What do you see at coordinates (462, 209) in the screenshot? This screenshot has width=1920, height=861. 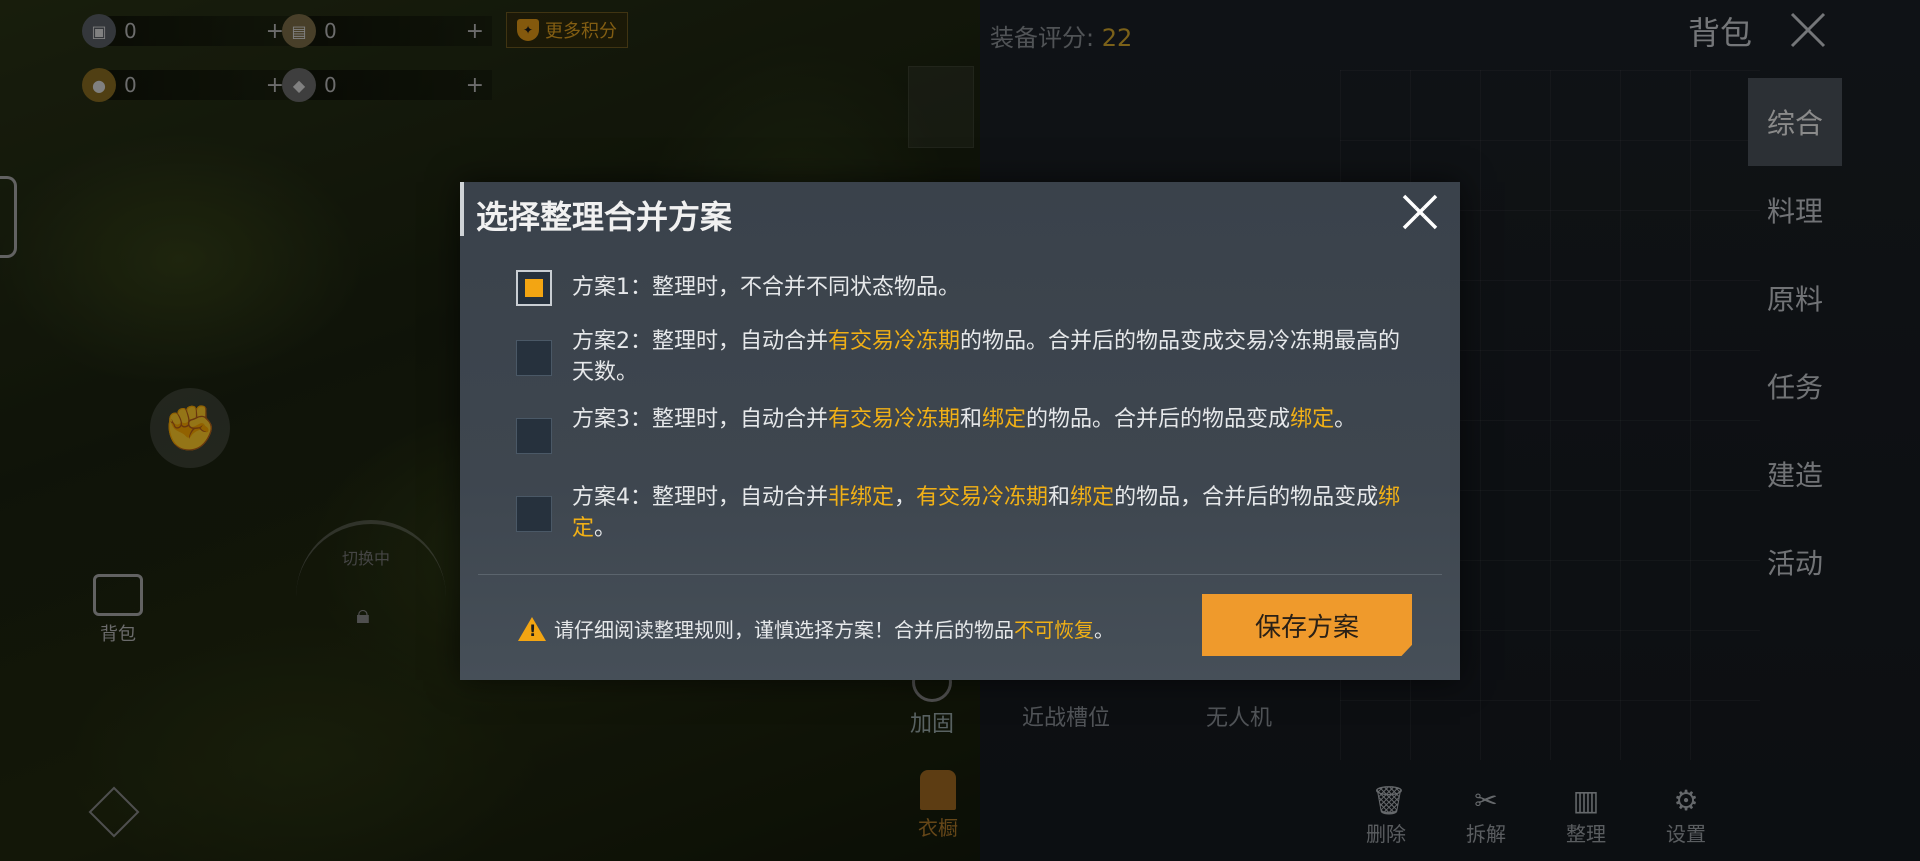 I see `title-accent` at bounding box center [462, 209].